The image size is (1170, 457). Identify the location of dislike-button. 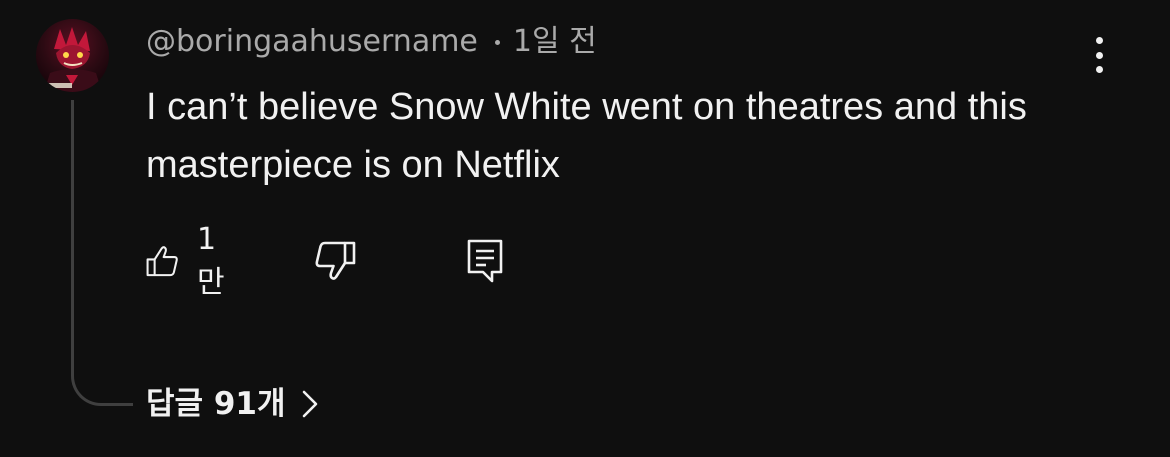
(335, 261).